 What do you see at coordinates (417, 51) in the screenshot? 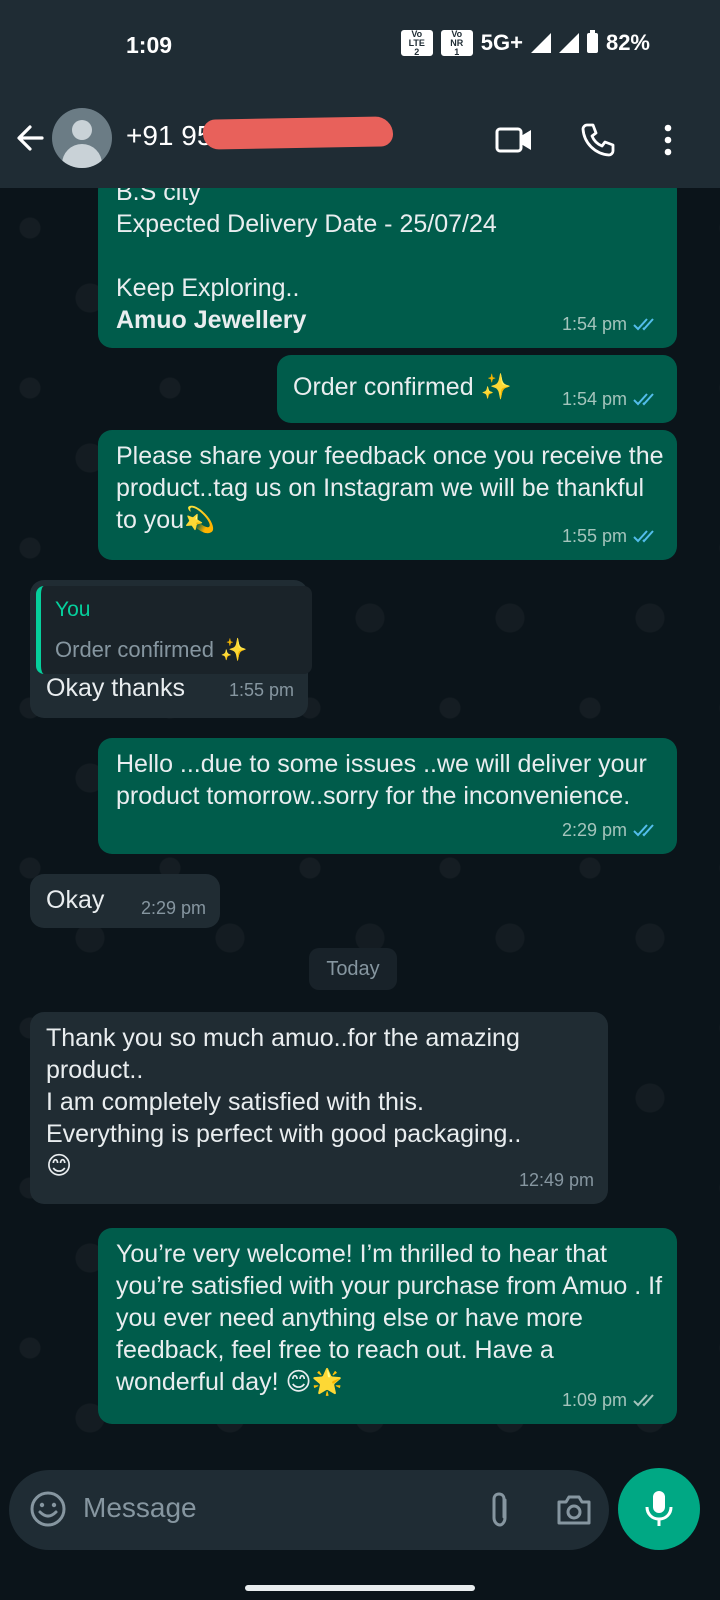
I see `sim1-number: 2` at bounding box center [417, 51].